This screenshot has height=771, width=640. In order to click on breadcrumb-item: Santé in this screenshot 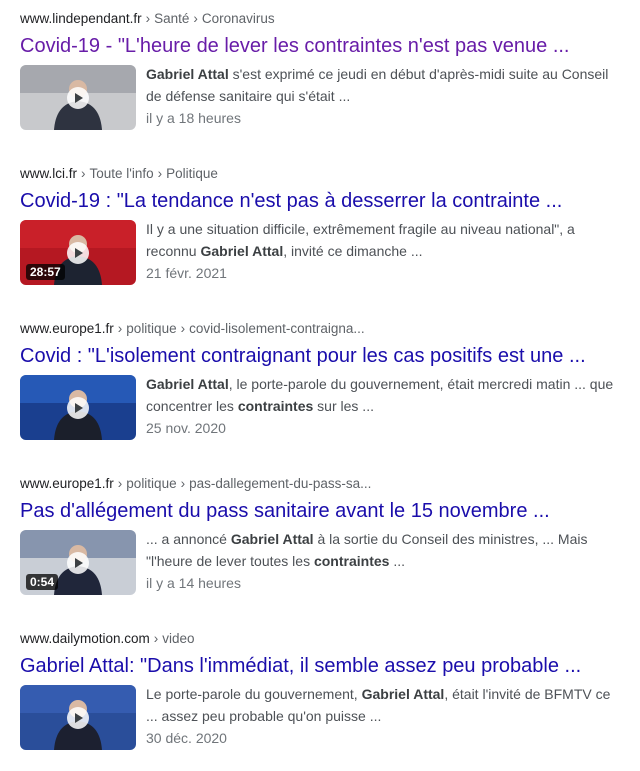, I will do `click(172, 18)`.